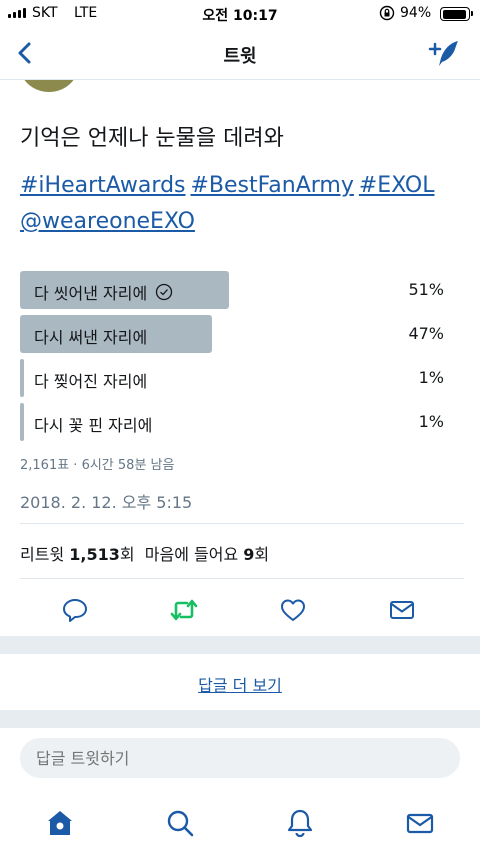  What do you see at coordinates (420, 823) in the screenshot?
I see `messages-icon` at bounding box center [420, 823].